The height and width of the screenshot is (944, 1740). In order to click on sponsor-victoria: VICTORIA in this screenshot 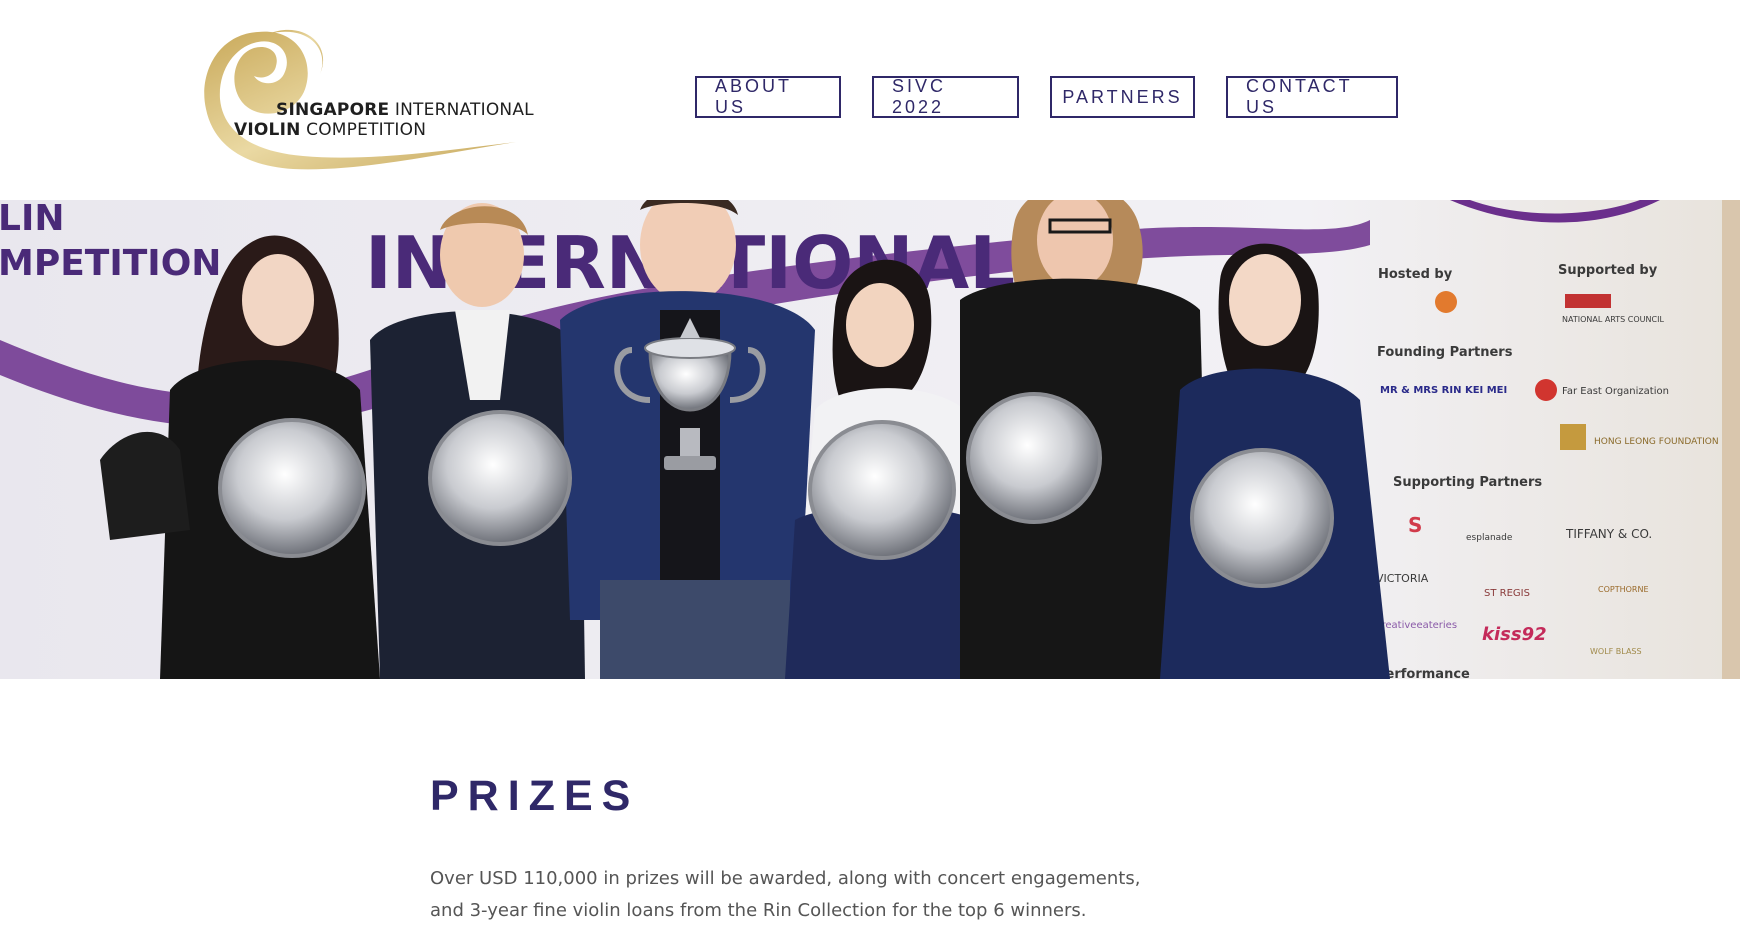, I will do `click(1402, 578)`.